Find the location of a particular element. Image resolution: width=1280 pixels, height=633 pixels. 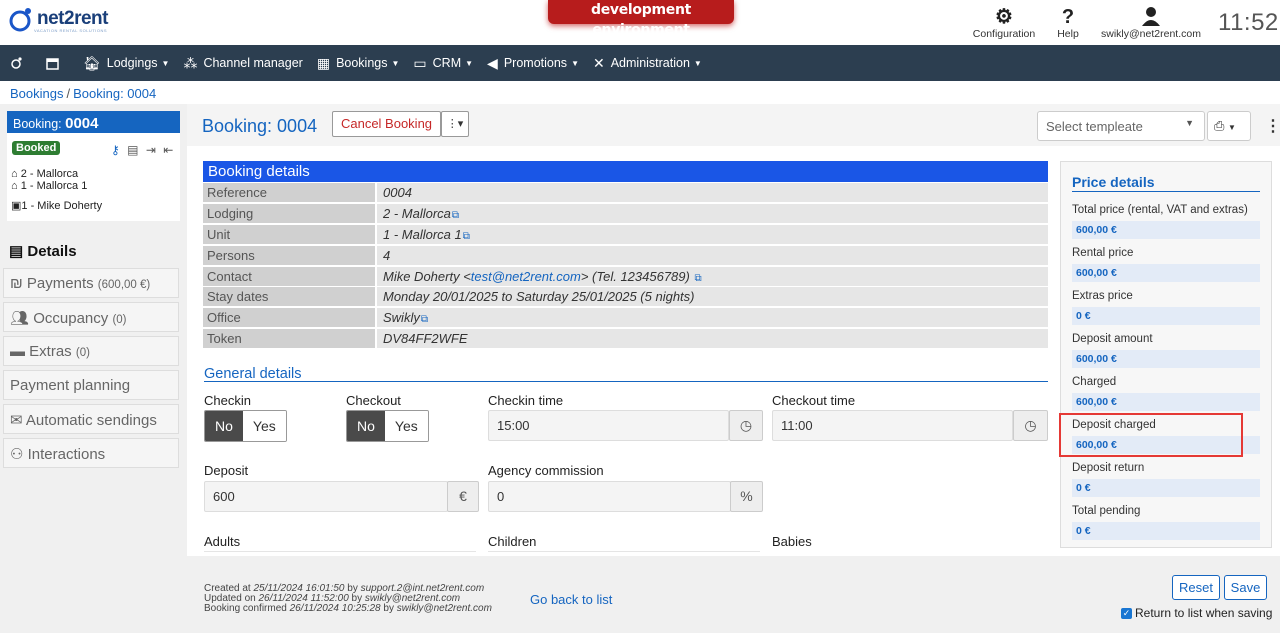

detail-row-office: Office Swikly⧉ is located at coordinates (625, 318).